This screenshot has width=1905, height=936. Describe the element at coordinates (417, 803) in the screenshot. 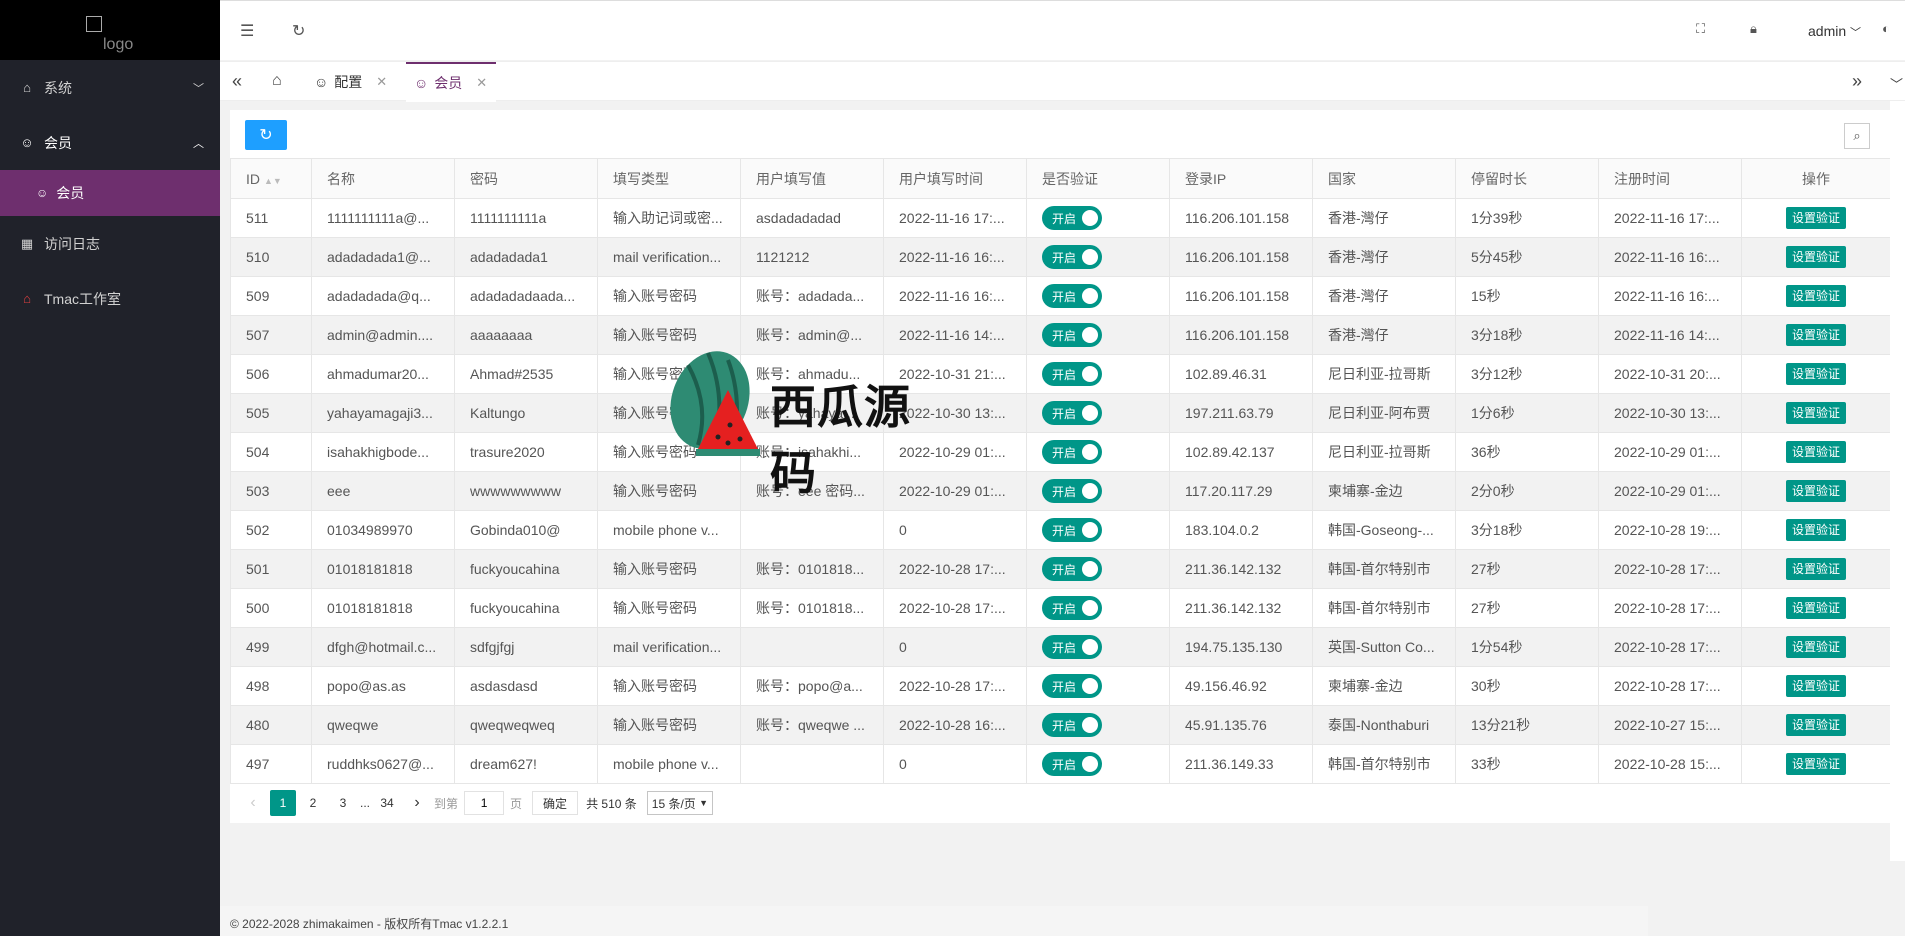

I see `next-page-icon: ›` at that location.